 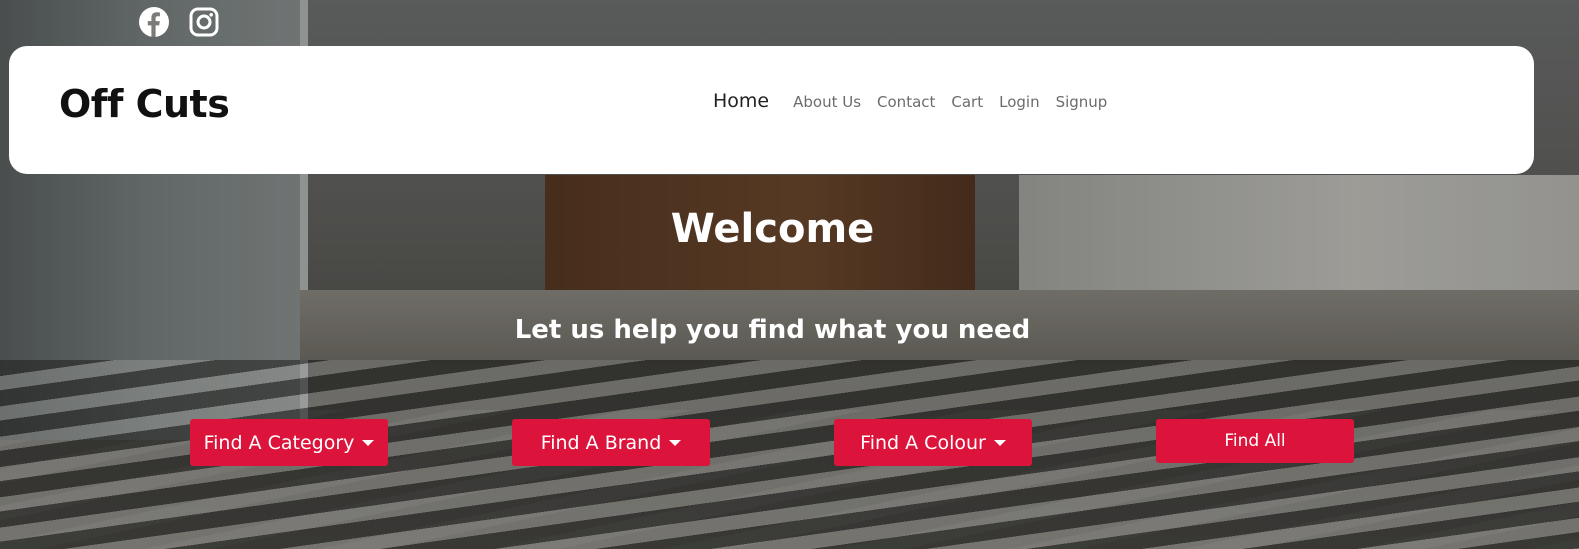 I want to click on nav-link-about-us: About Us, so click(x=827, y=102).